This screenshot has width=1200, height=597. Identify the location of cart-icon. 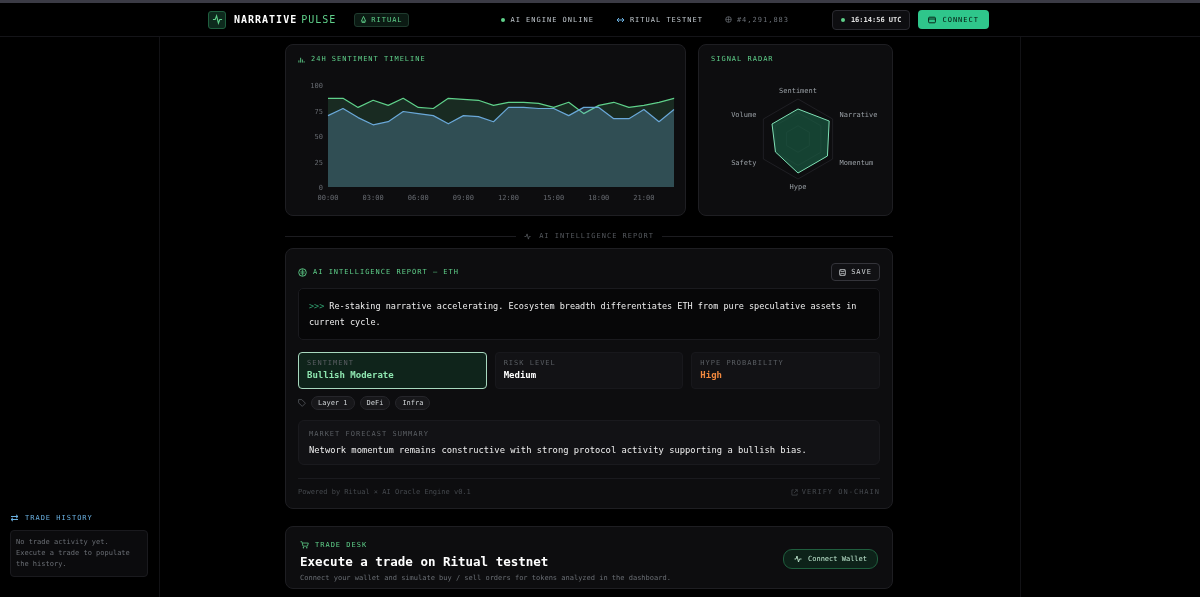
(304, 545).